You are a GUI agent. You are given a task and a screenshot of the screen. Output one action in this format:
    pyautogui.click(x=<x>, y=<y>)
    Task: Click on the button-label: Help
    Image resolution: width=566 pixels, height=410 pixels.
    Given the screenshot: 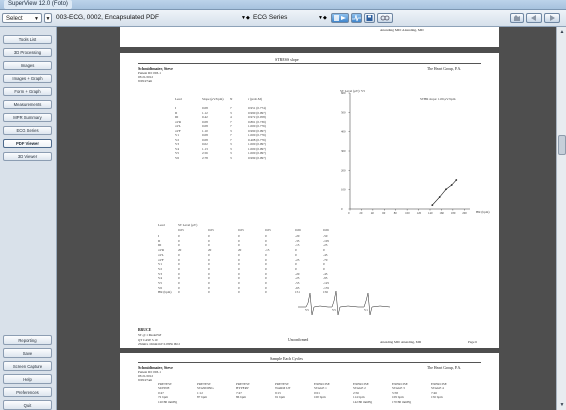 What is the action you would take?
    pyautogui.click(x=27, y=379)
    